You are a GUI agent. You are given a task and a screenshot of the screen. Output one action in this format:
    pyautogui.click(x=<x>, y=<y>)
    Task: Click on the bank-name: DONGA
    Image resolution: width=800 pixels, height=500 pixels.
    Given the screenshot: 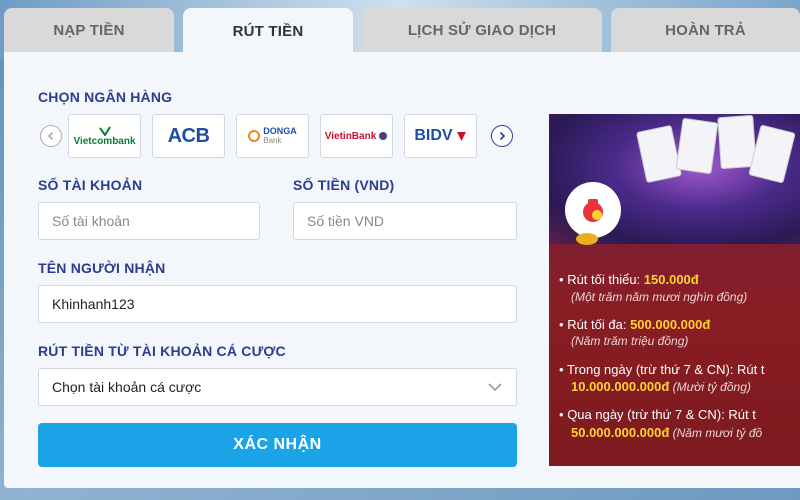 What is the action you would take?
    pyautogui.click(x=280, y=131)
    